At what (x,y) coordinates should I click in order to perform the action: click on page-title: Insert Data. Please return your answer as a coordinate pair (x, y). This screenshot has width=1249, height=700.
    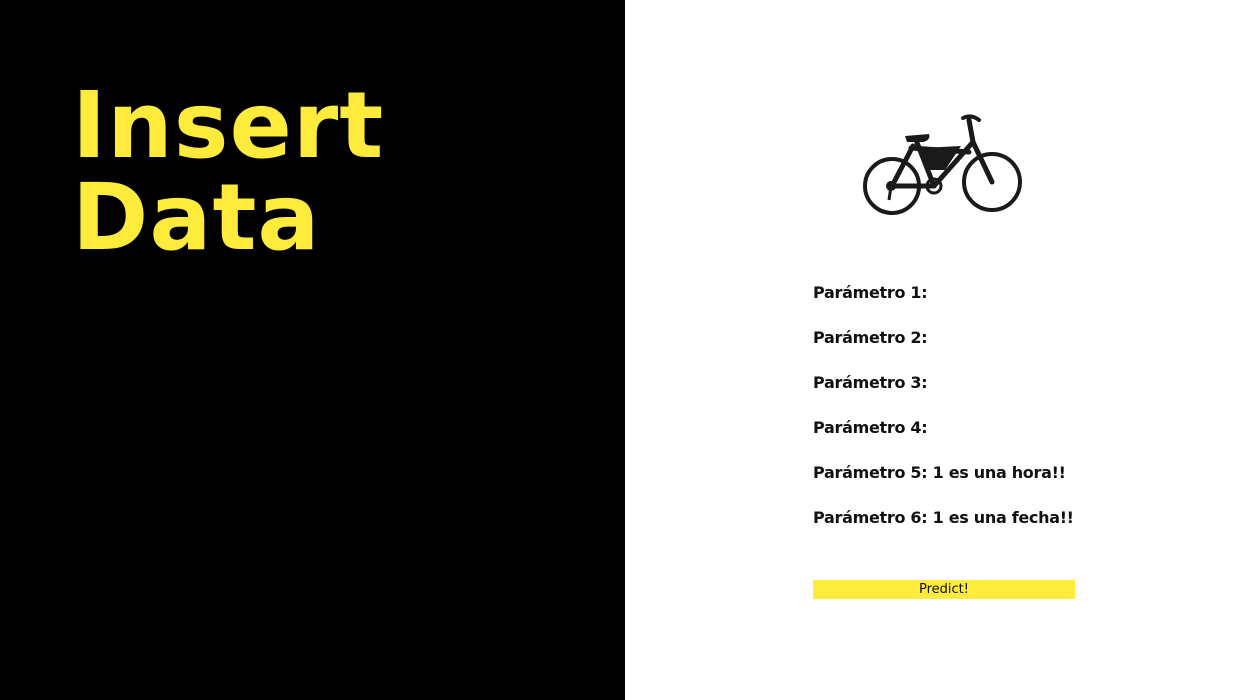
    Looking at the image, I should click on (228, 172).